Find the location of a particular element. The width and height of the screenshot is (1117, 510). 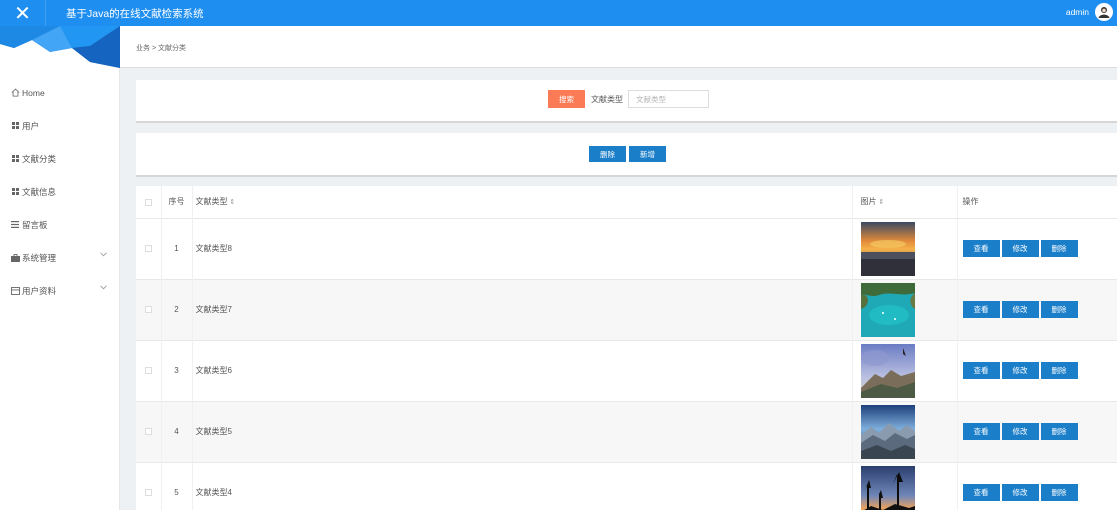

forest-sunset-image is located at coordinates (887, 487).